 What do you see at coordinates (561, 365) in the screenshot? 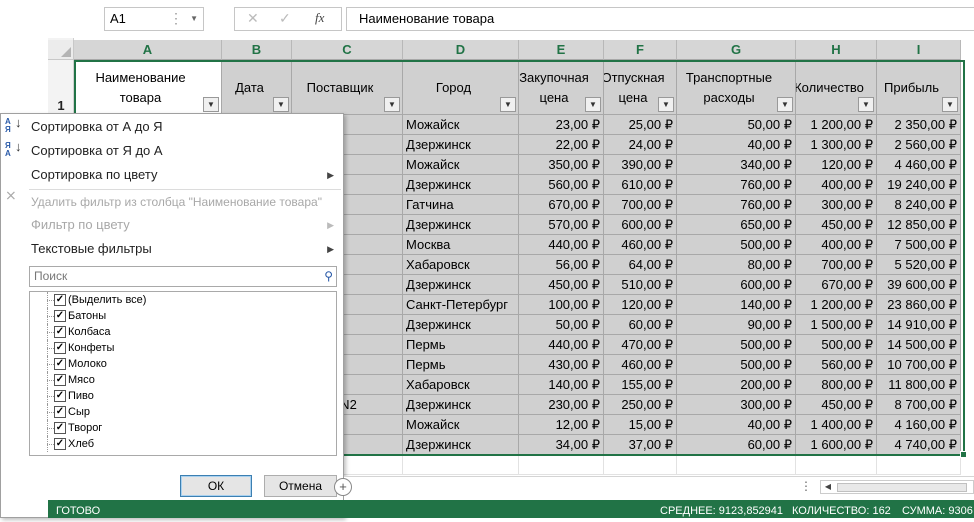
I see `table-cell: 430,00 ₽` at bounding box center [561, 365].